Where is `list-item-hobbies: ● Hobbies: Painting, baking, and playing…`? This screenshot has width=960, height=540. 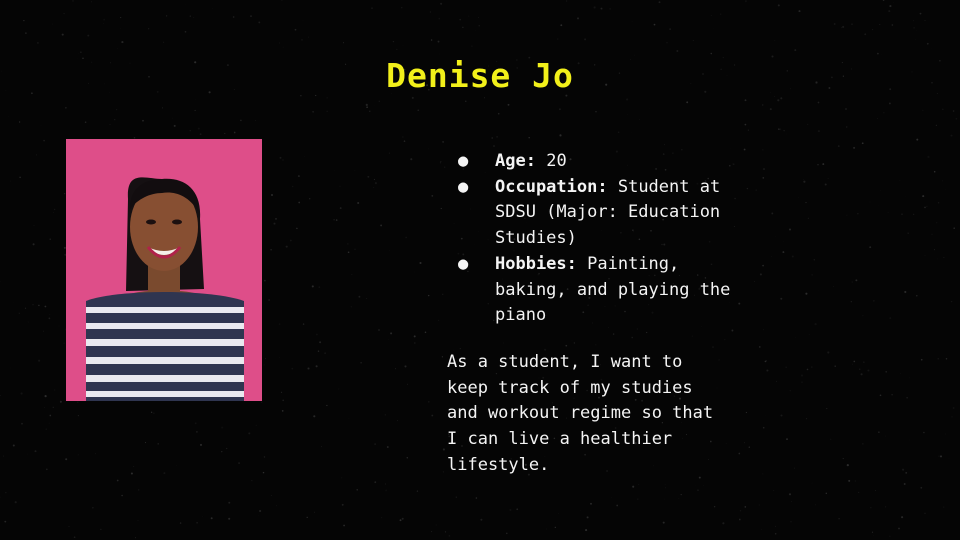
list-item-hobbies: ● Hobbies: Painting, baking, and playing… is located at coordinates (605, 290).